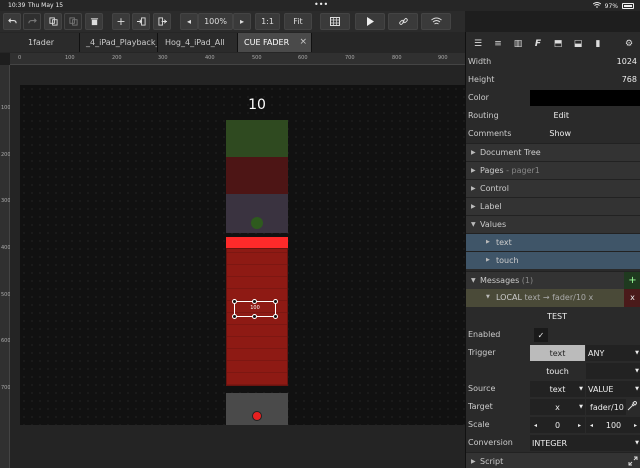 This screenshot has height=468, width=640. I want to click on record-button, so click(257, 409).